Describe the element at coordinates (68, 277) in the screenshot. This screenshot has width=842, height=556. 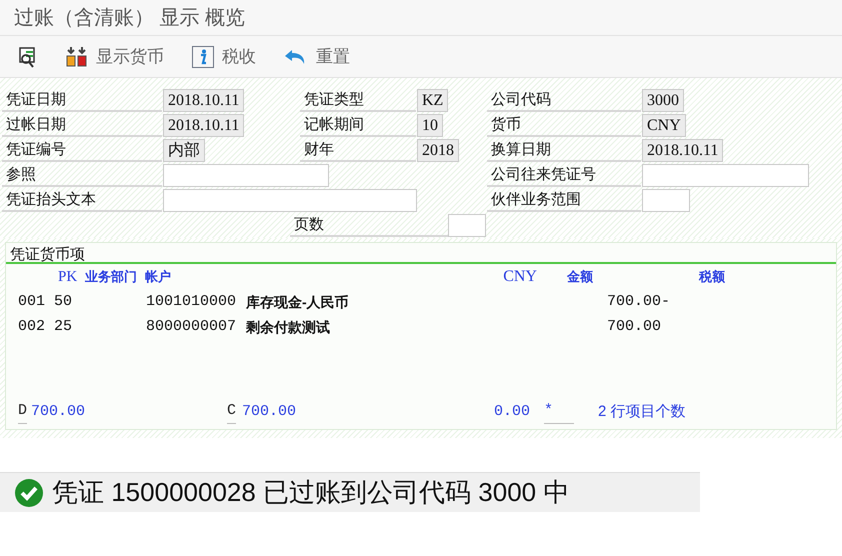
I see `column-header: PK` at that location.